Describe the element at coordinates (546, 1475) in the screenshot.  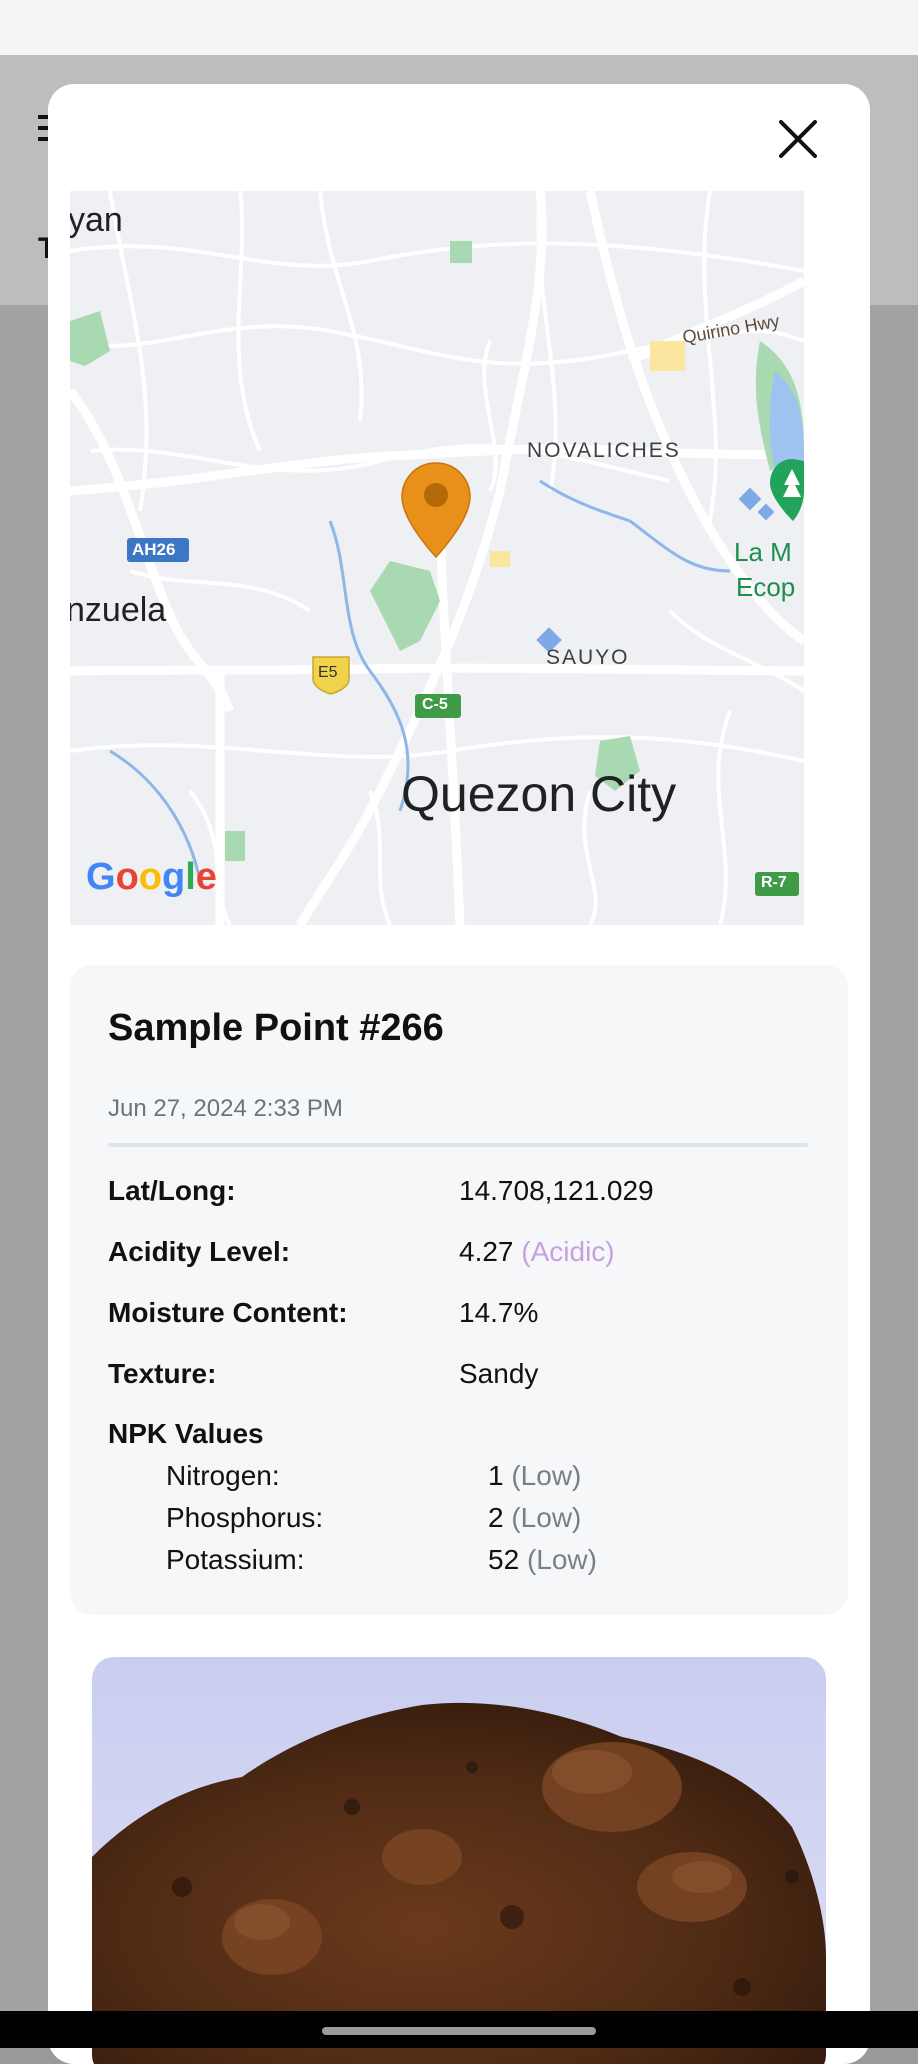
I see `nitrogen-level: (Low)` at that location.